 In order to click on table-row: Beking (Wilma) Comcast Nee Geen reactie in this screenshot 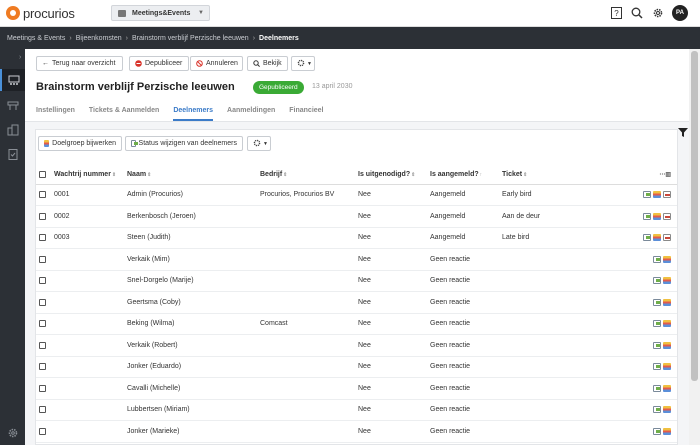, I will do `click(356, 324)`.